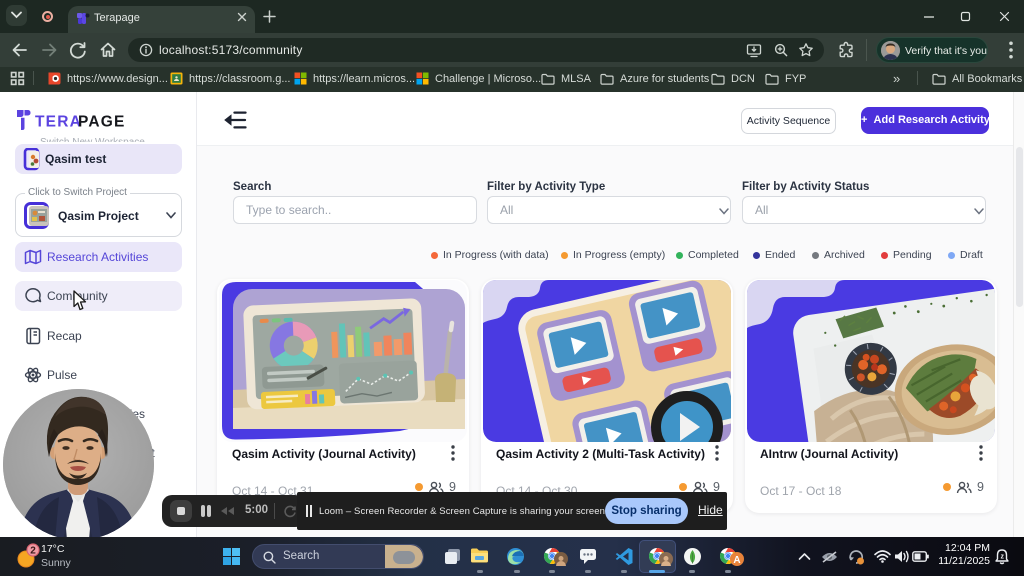  I want to click on svg-text: PAGE, so click(102, 122).